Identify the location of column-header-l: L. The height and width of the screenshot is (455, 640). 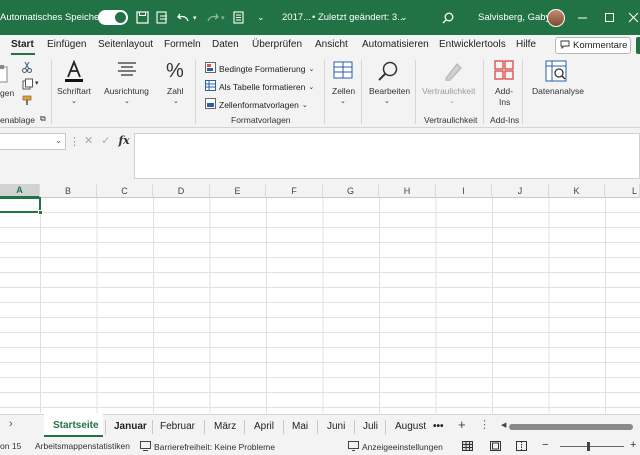
(622, 191).